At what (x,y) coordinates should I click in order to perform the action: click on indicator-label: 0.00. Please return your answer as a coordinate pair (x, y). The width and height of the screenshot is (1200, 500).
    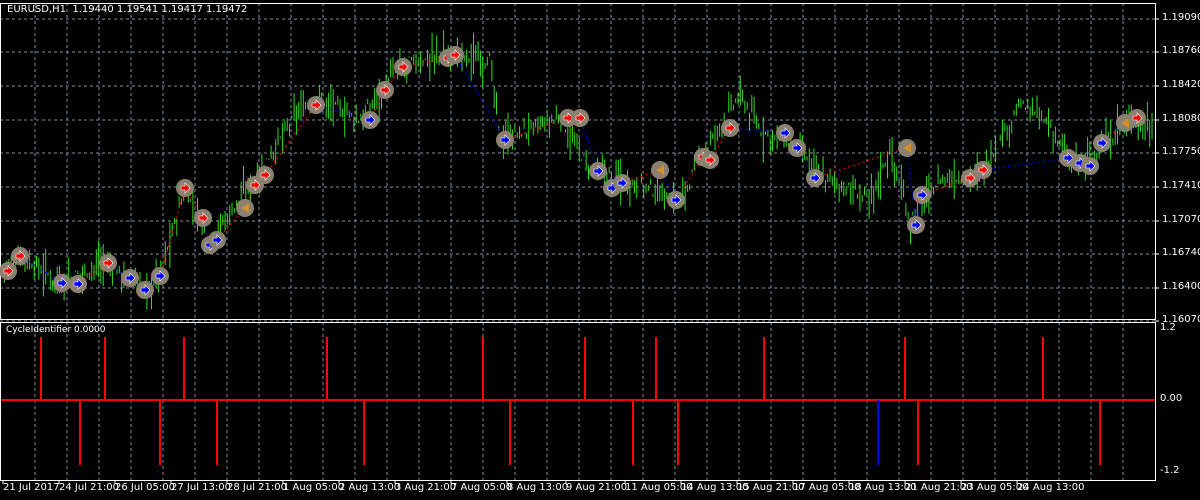
    Looking at the image, I should click on (1171, 398).